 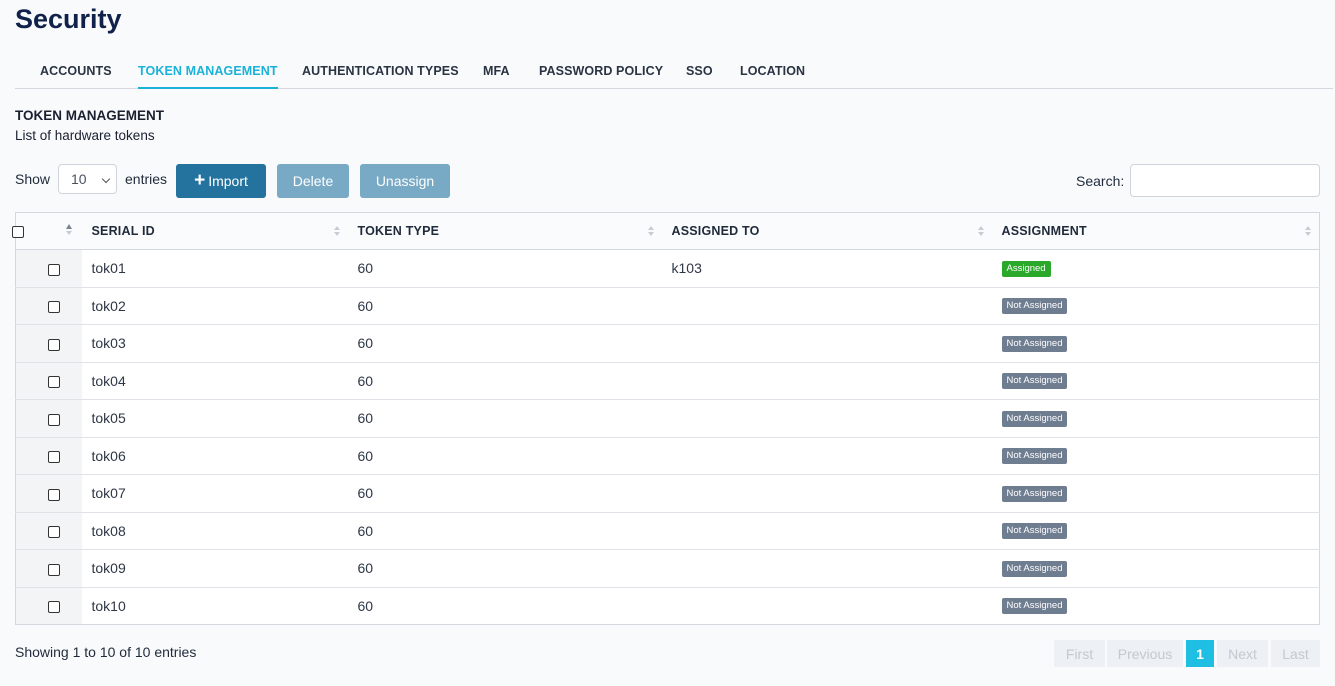 What do you see at coordinates (1155, 231) in the screenshot?
I see `column-header-assignment: ASSIGNMENT` at bounding box center [1155, 231].